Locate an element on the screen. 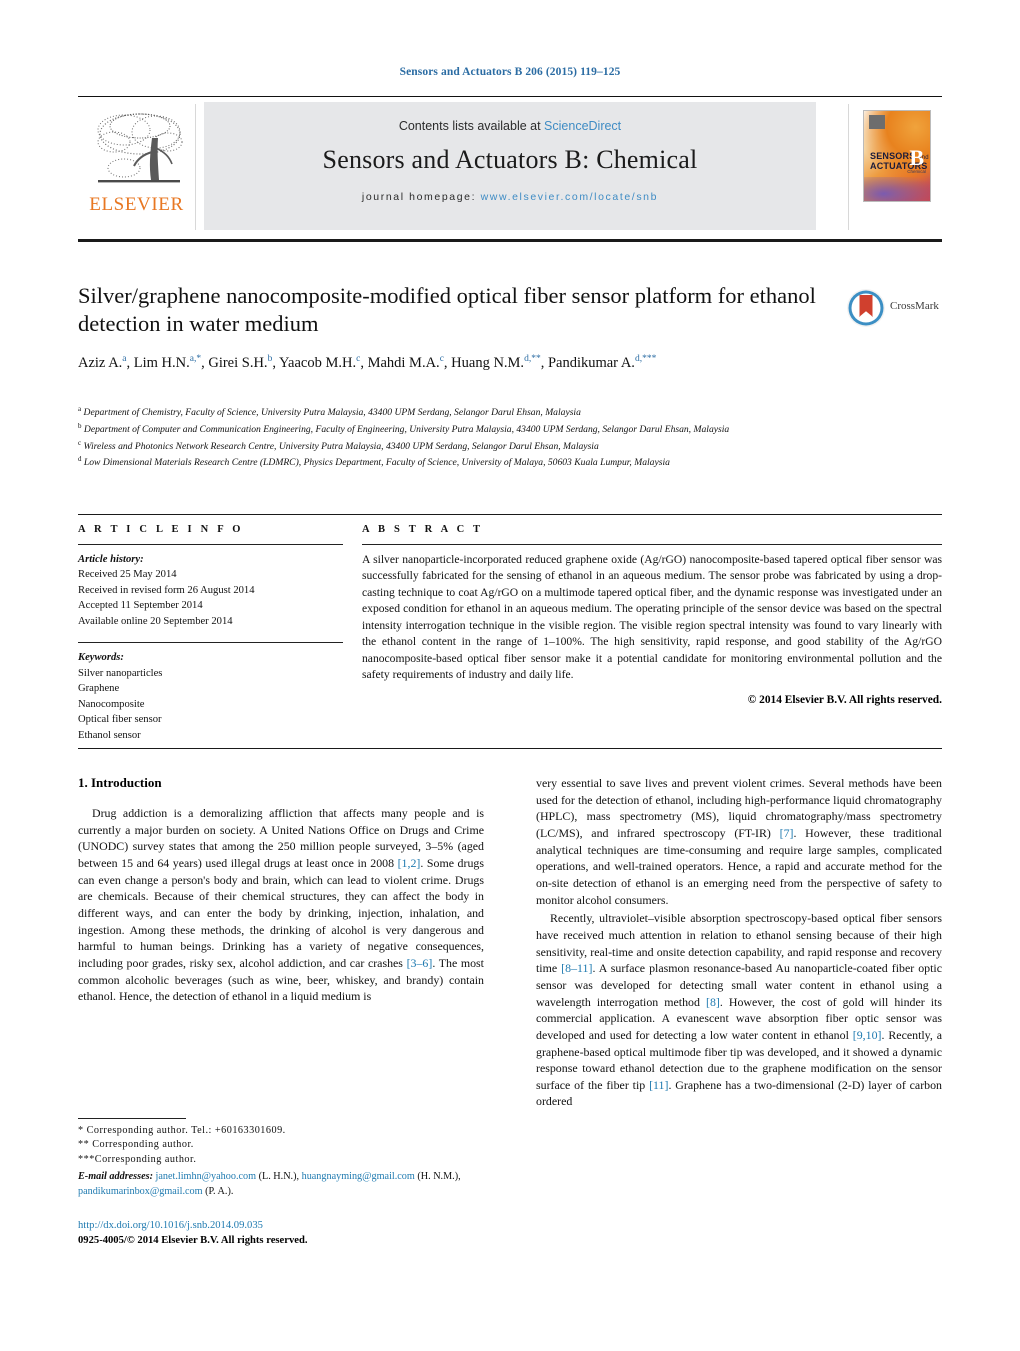  info-block-bottom-rule is located at coordinates (510, 748).